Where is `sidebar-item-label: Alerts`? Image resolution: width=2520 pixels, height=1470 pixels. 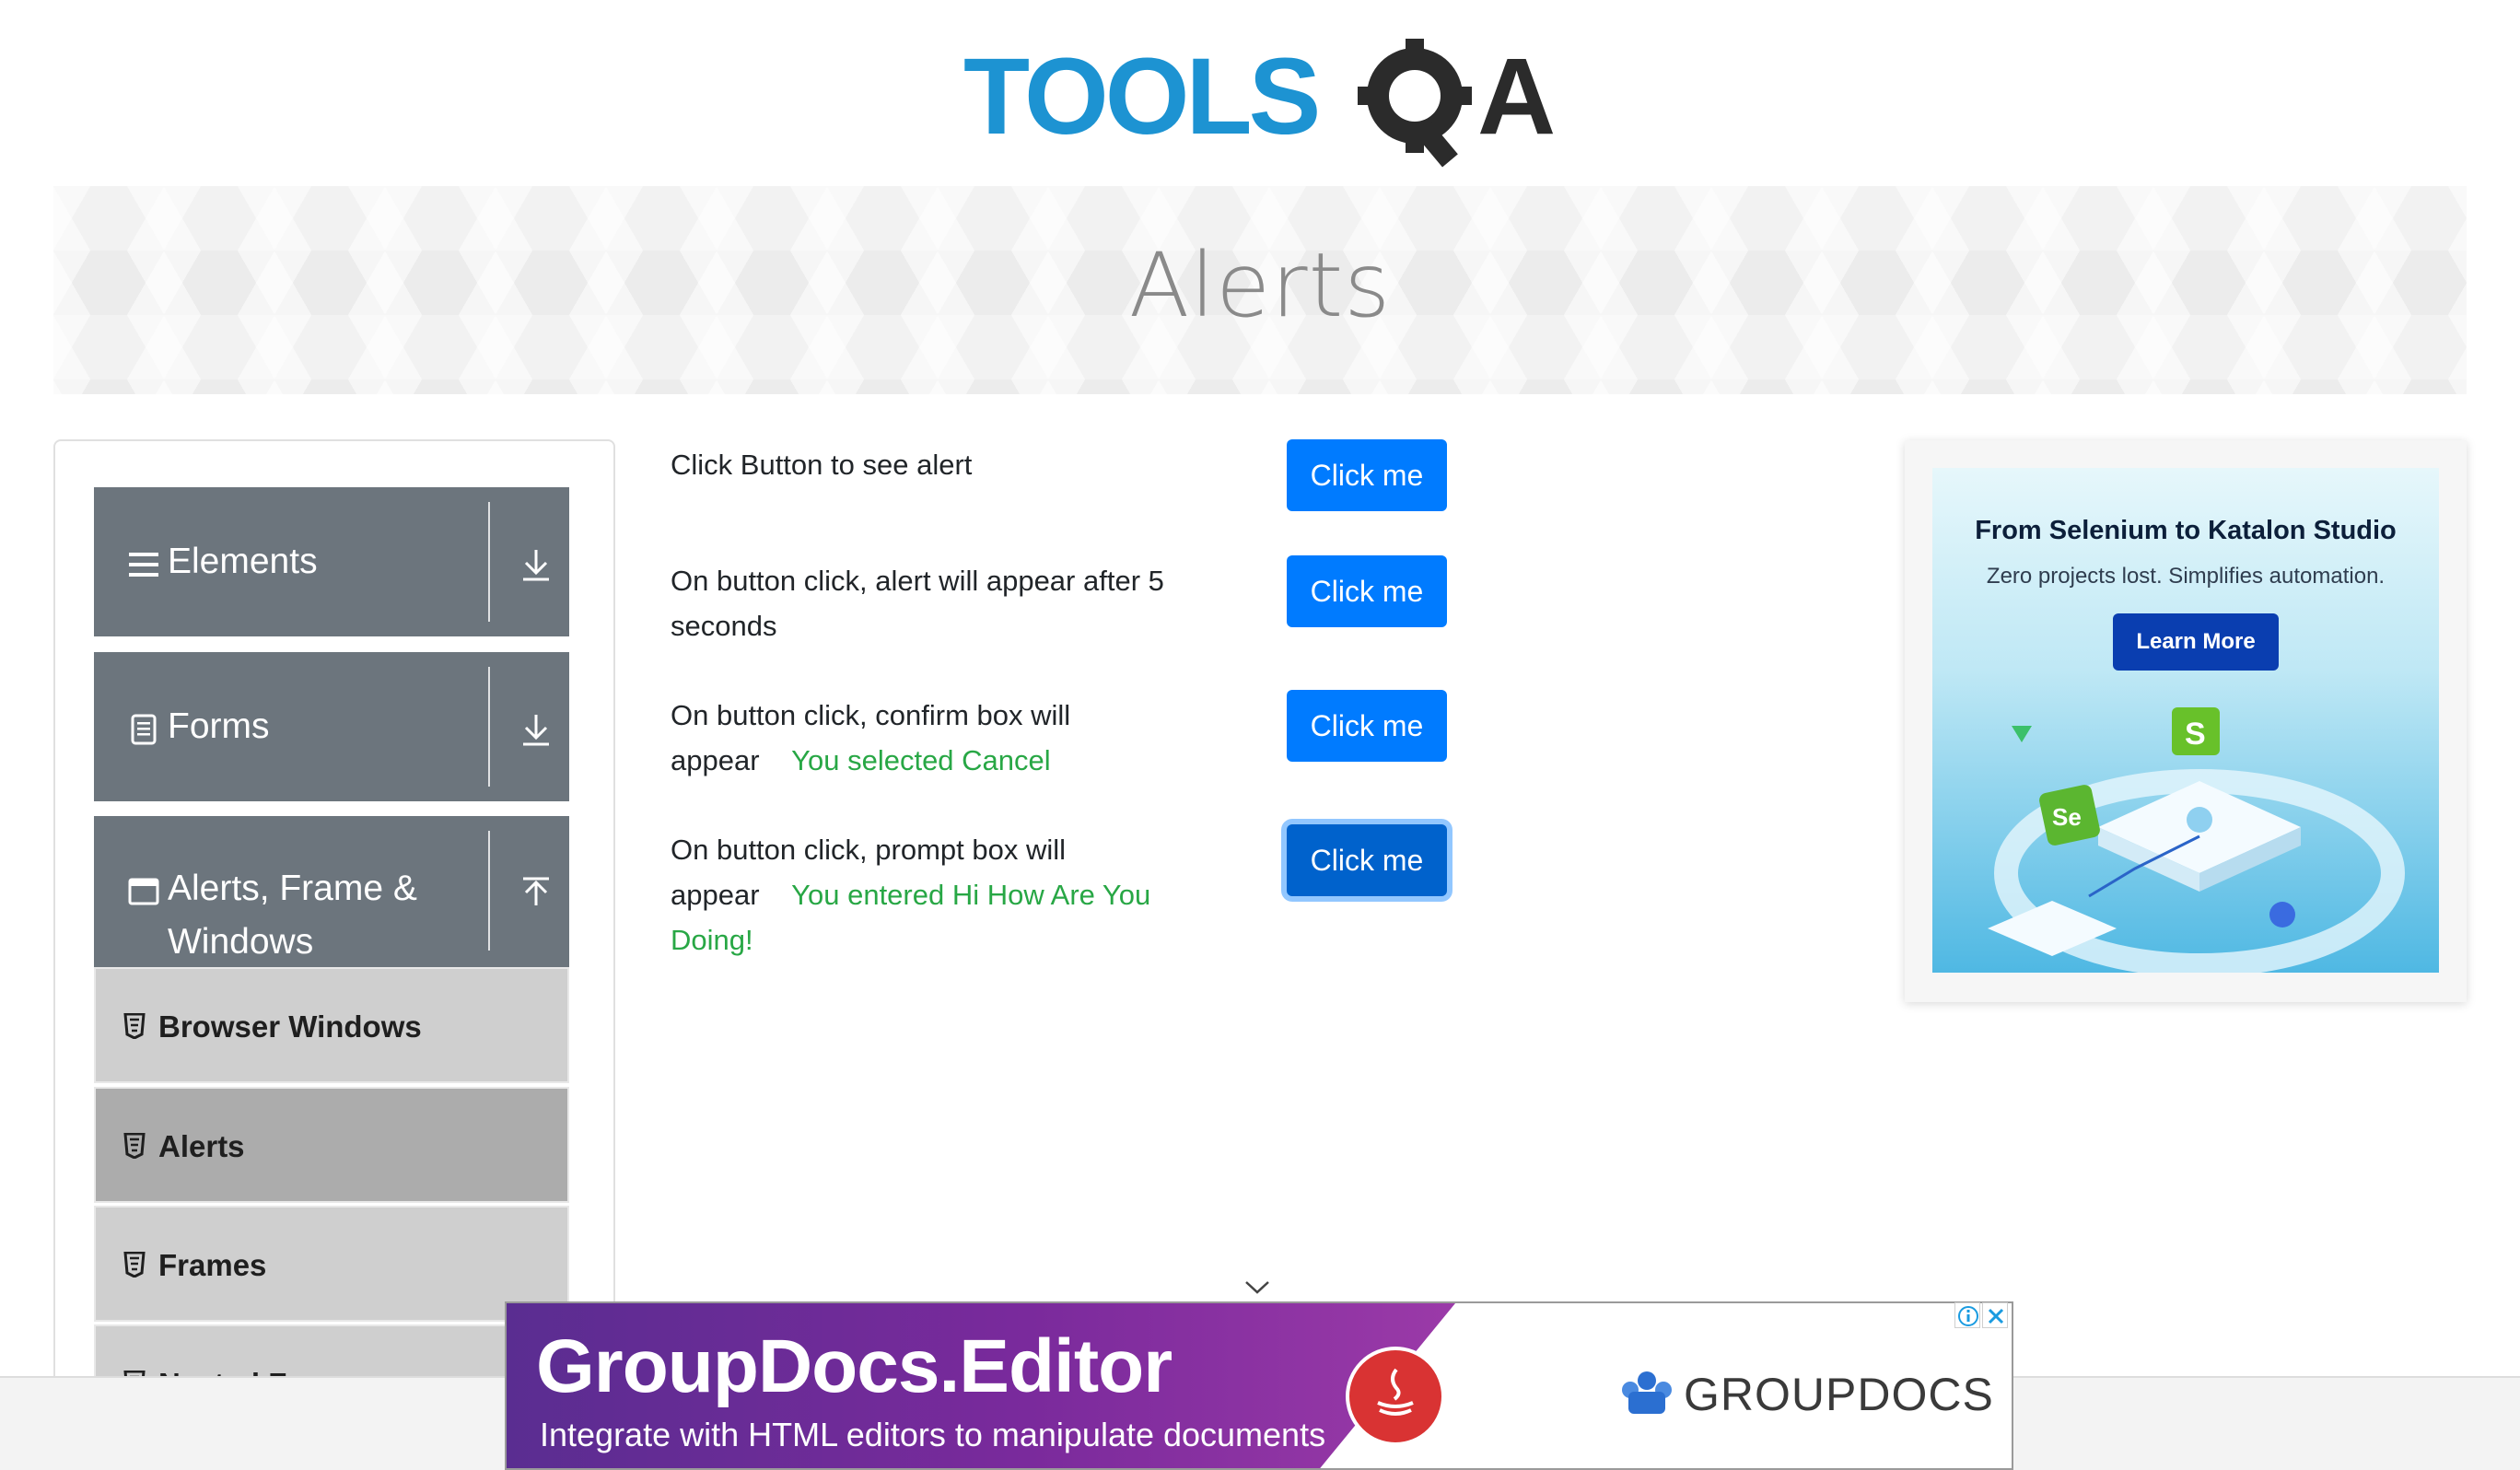
sidebar-item-label: Alerts is located at coordinates (201, 1146).